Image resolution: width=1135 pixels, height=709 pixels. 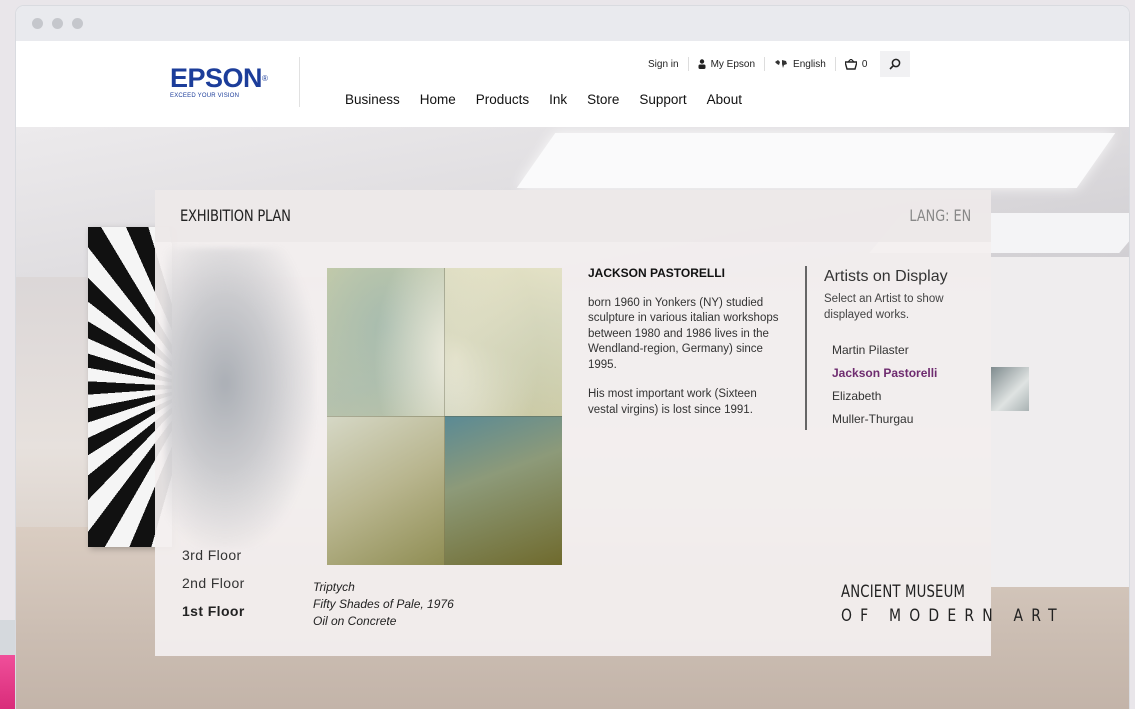 I want to click on gallery-small-artwork, so click(x=1010, y=389).